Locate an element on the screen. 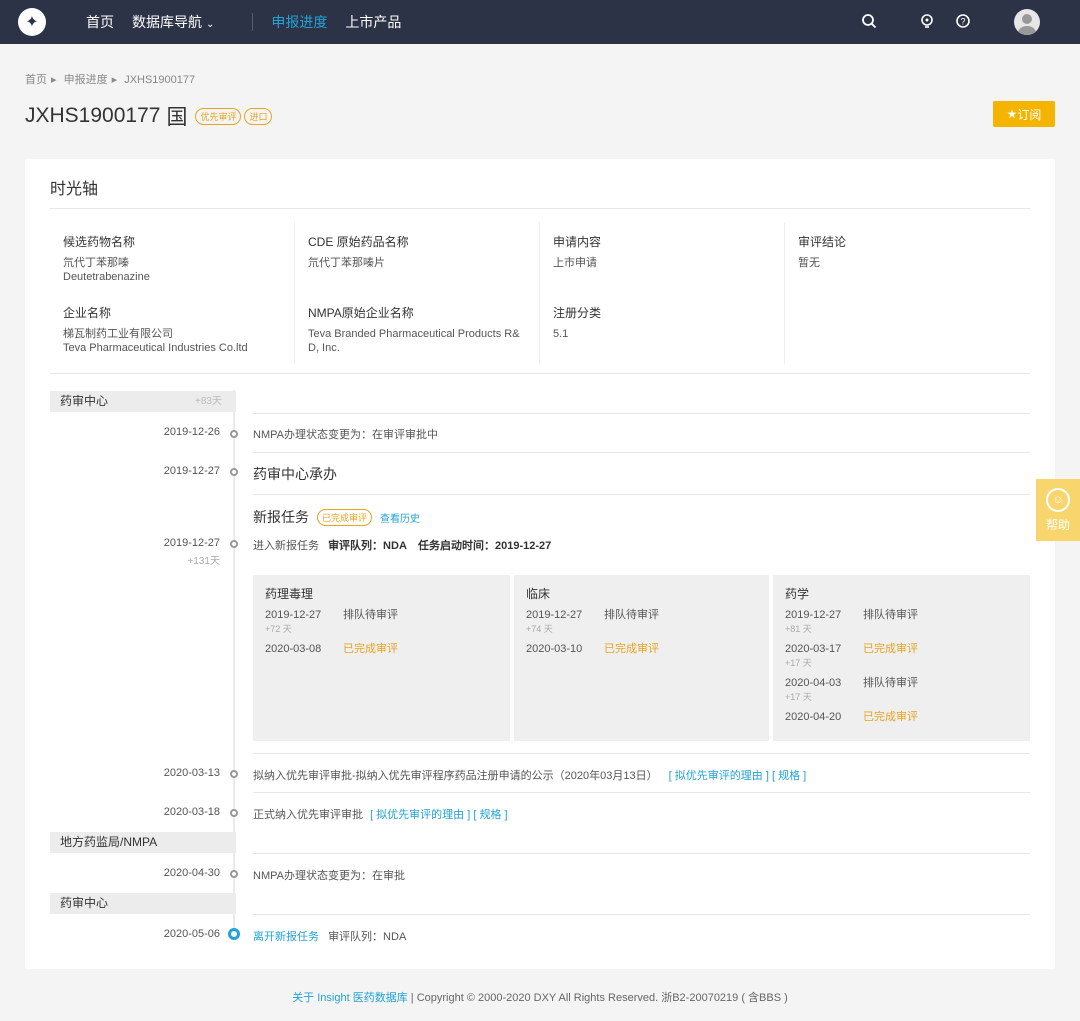  event-date: 2020-03-13 is located at coordinates (191, 773).